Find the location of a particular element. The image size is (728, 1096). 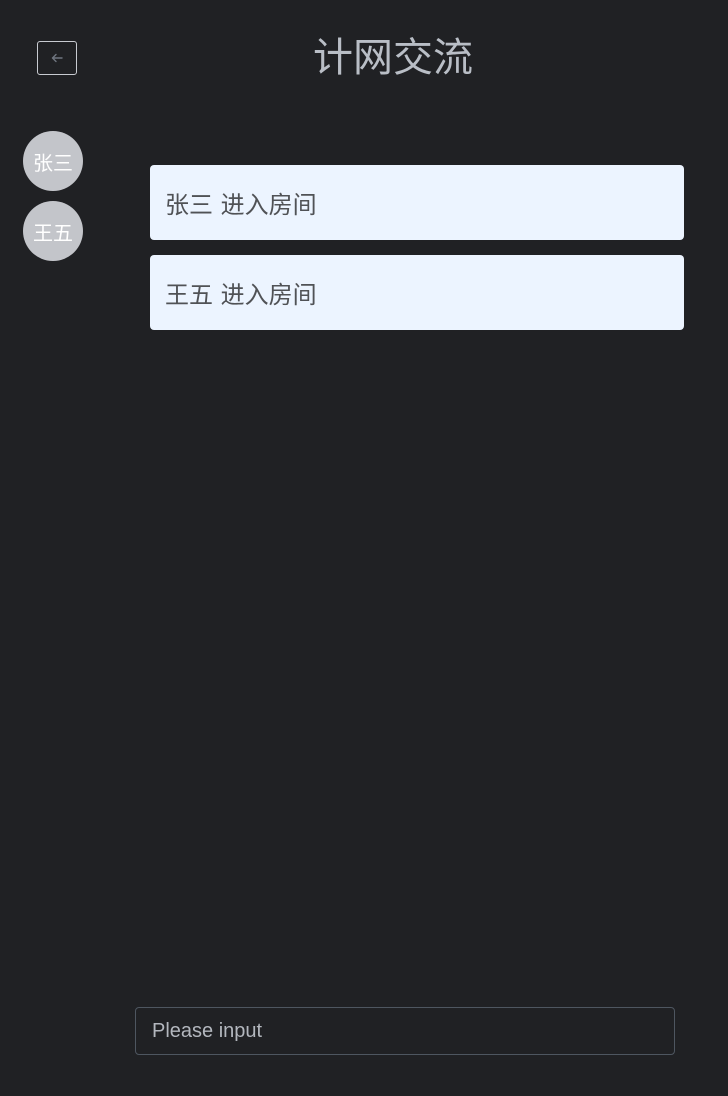

message-input is located at coordinates (405, 1031).